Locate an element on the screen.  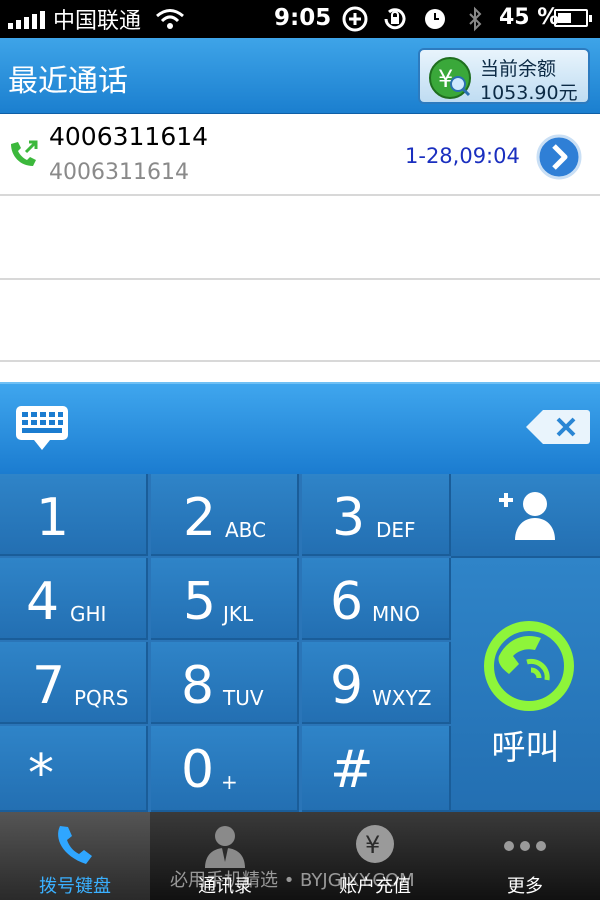
call-button-label: 呼叫 is located at coordinates (525, 748).